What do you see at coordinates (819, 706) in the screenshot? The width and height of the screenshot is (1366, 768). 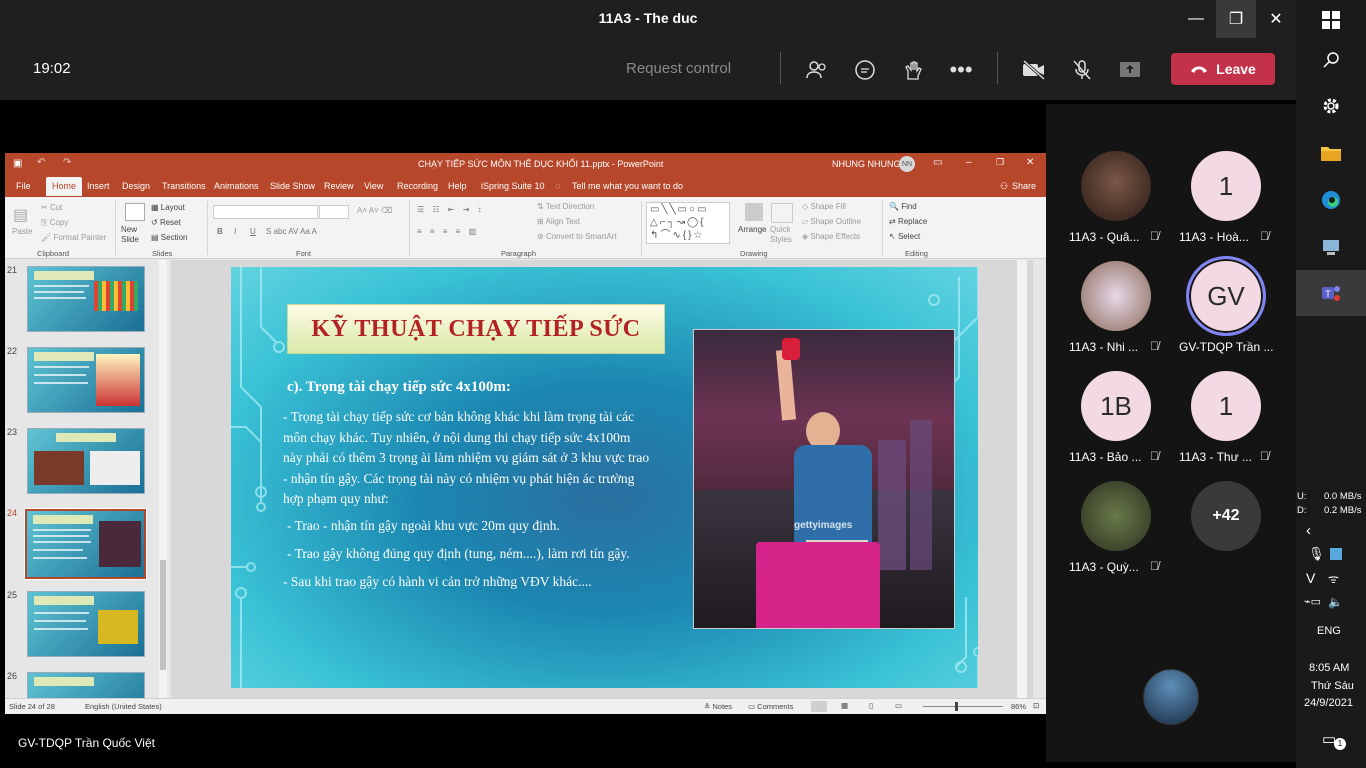 I see `normal-view-button` at bounding box center [819, 706].